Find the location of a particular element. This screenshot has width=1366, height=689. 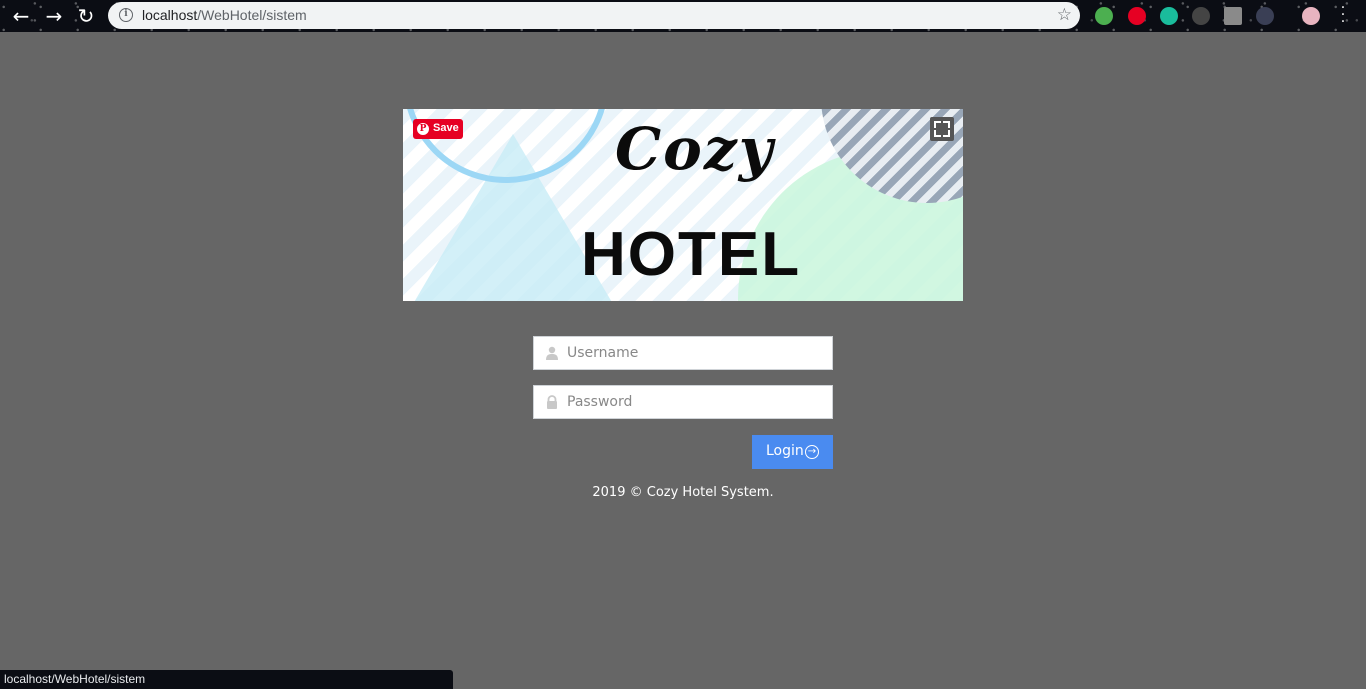

status-bar-url: localhost/WebHotel/sistem is located at coordinates (226, 679).